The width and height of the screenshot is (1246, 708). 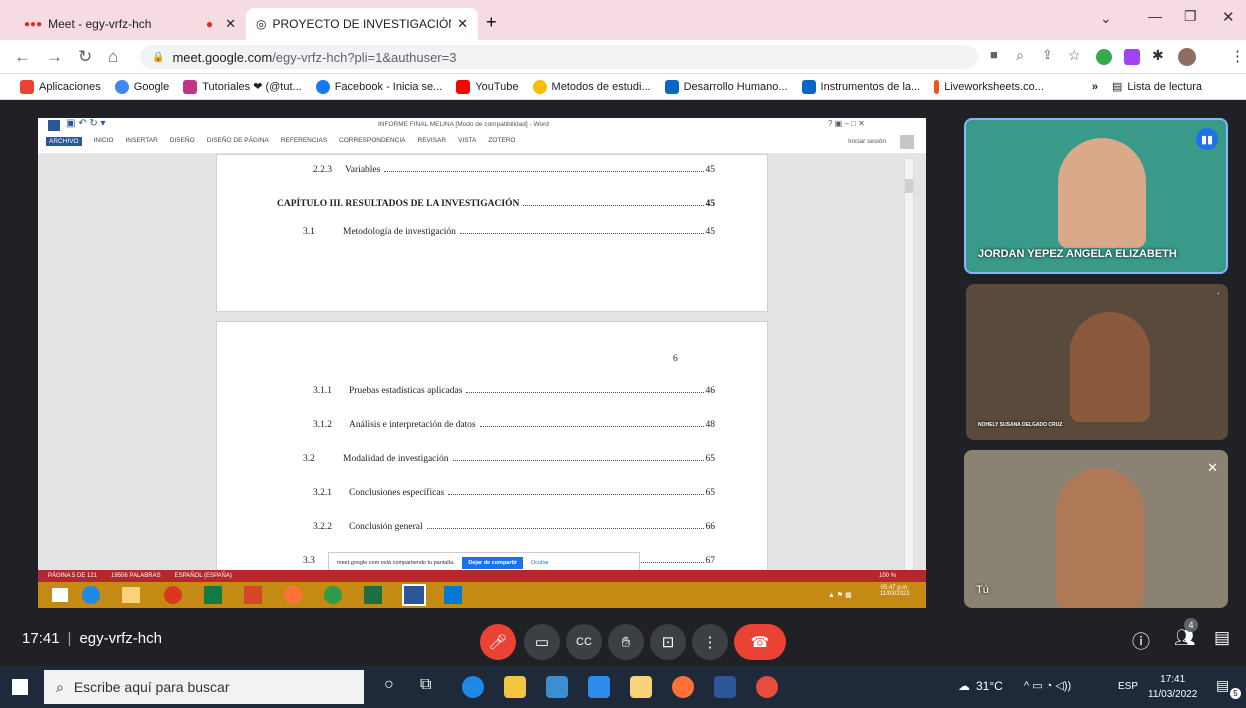 I want to click on menu-correspondencia: CORRESPONDENCIA, so click(x=372, y=141).